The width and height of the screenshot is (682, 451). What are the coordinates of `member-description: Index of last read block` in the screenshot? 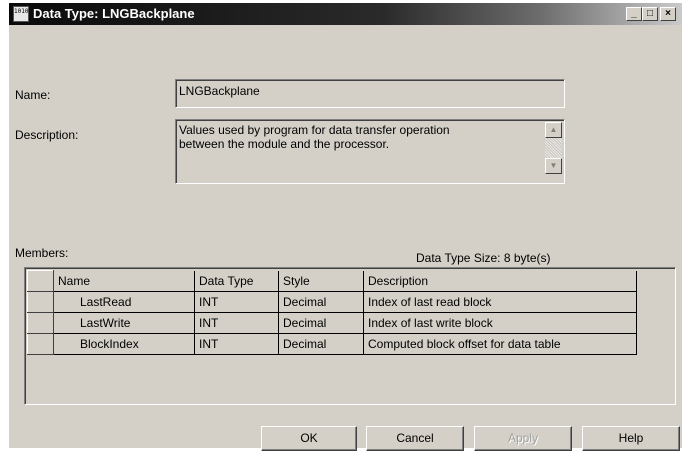 It's located at (500, 302).